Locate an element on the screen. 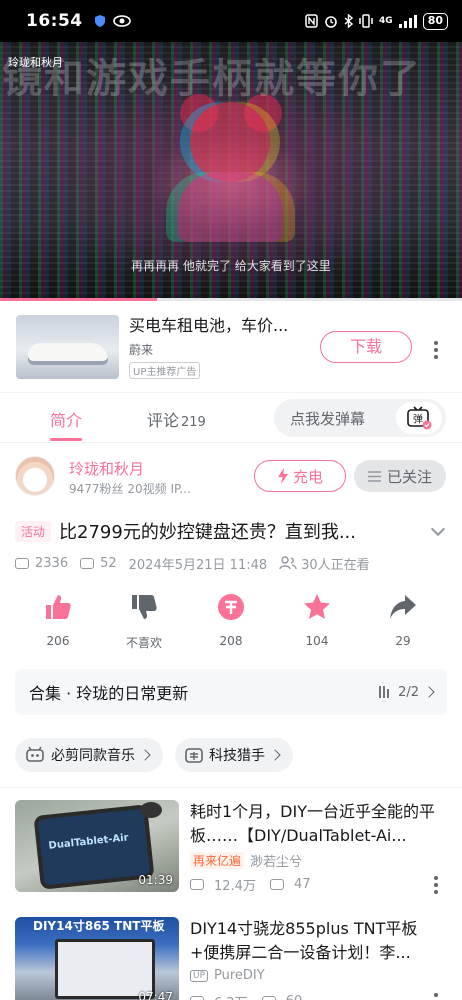  tag-list: 必剪同款音乐 科技猎手 is located at coordinates (154, 755).